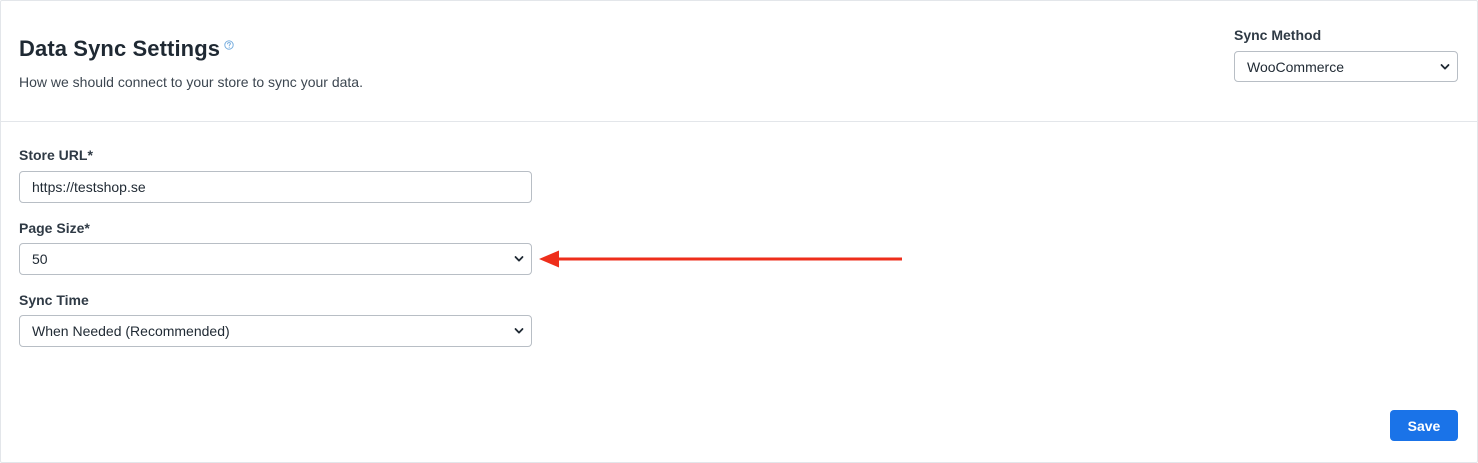 The width and height of the screenshot is (1478, 463). What do you see at coordinates (54, 228) in the screenshot?
I see `page-size-label: Page Size*` at bounding box center [54, 228].